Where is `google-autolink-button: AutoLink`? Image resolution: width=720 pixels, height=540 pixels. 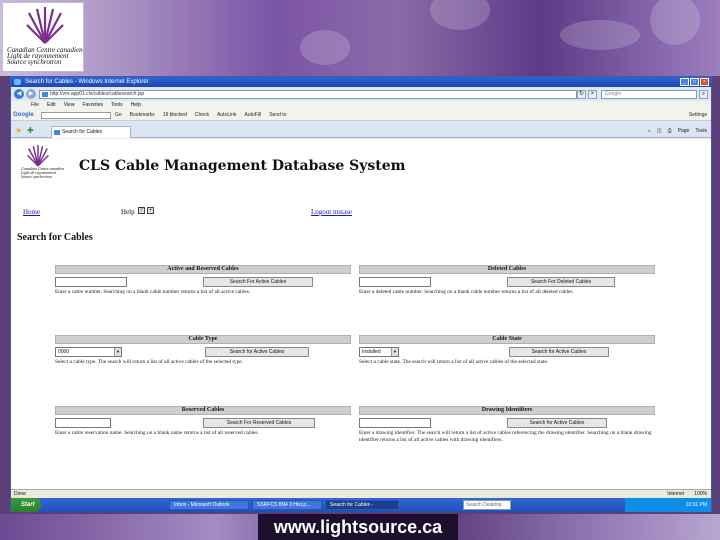
google-autolink-button: AutoLink is located at coordinates (226, 115).